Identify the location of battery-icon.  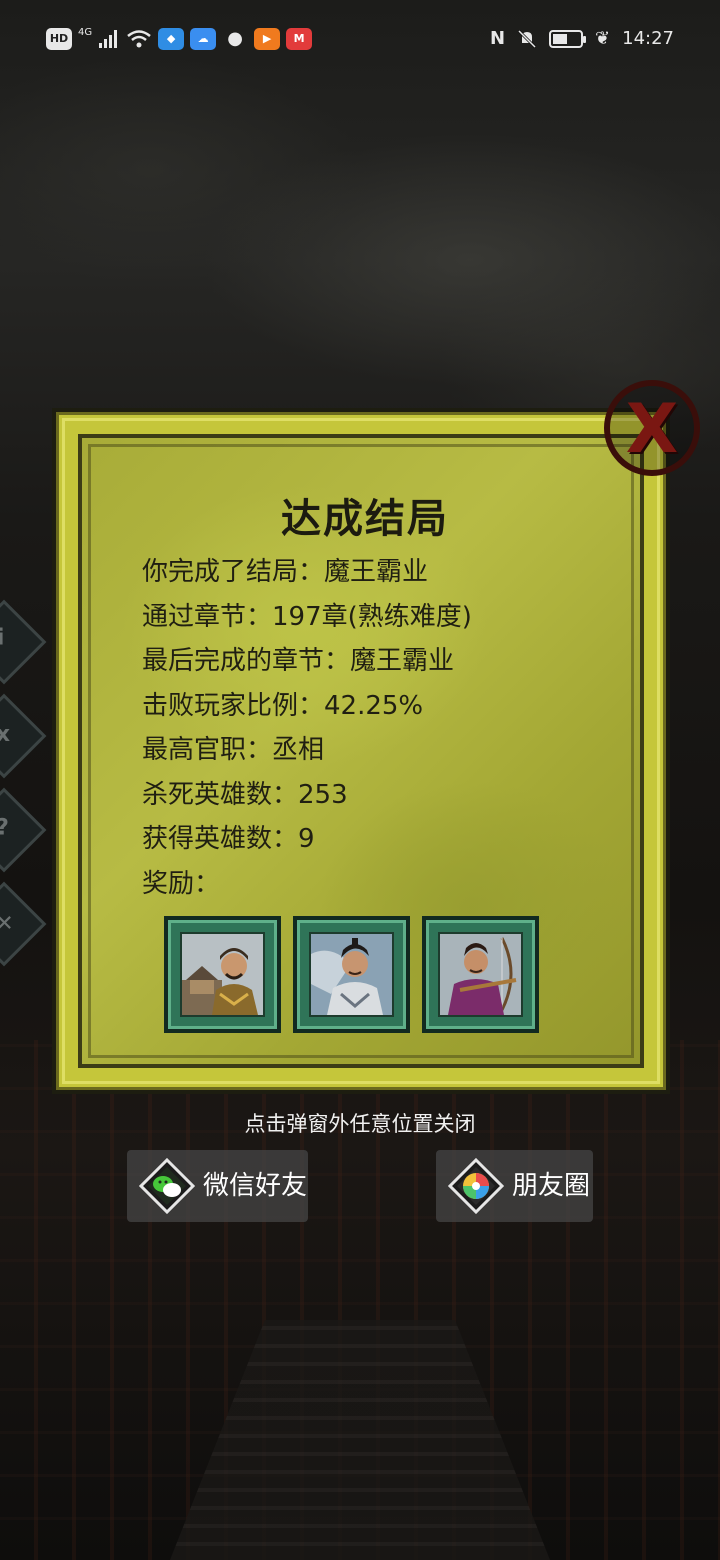
(568, 38).